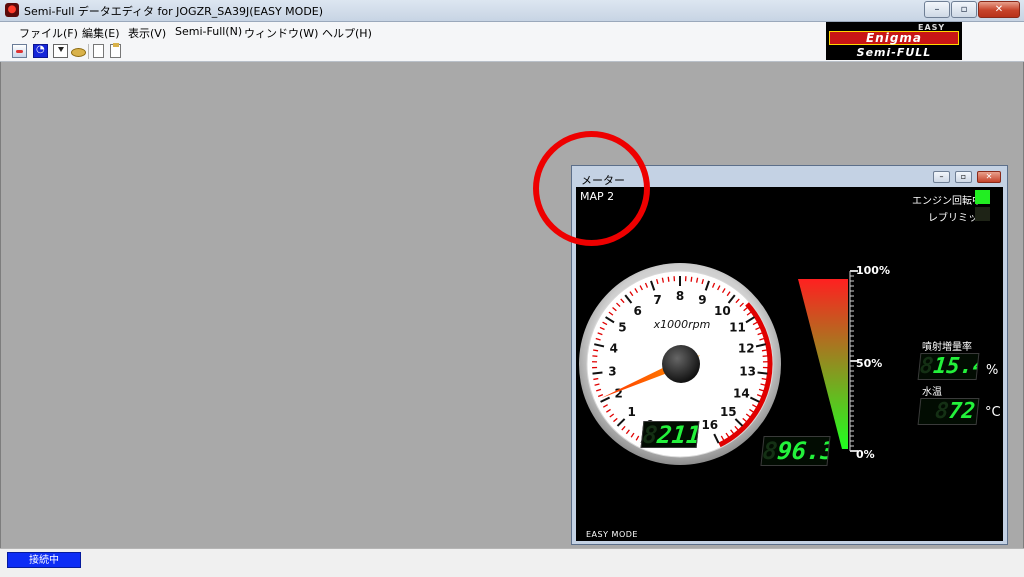  What do you see at coordinates (512, 562) in the screenshot?
I see `status-bar: 接続中` at bounding box center [512, 562].